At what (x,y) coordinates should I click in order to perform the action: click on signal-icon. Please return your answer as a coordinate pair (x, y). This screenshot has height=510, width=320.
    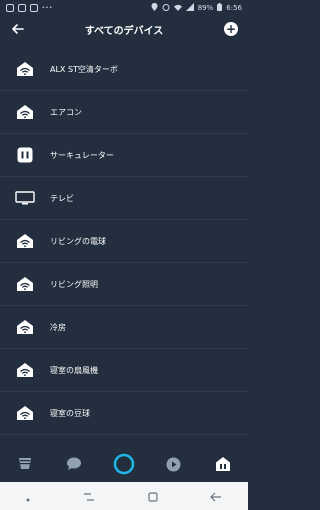
    Looking at the image, I should click on (189, 8).